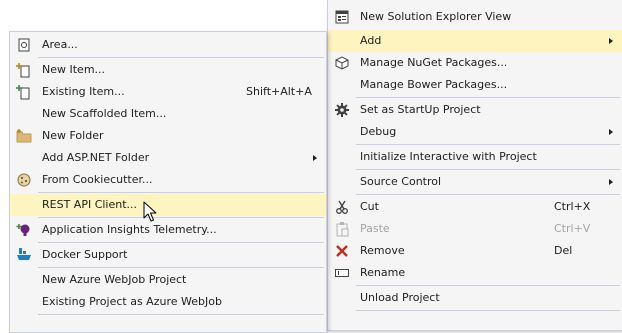 The width and height of the screenshot is (622, 333). Describe the element at coordinates (371, 40) in the screenshot. I see `menu-item-label: Add` at that location.